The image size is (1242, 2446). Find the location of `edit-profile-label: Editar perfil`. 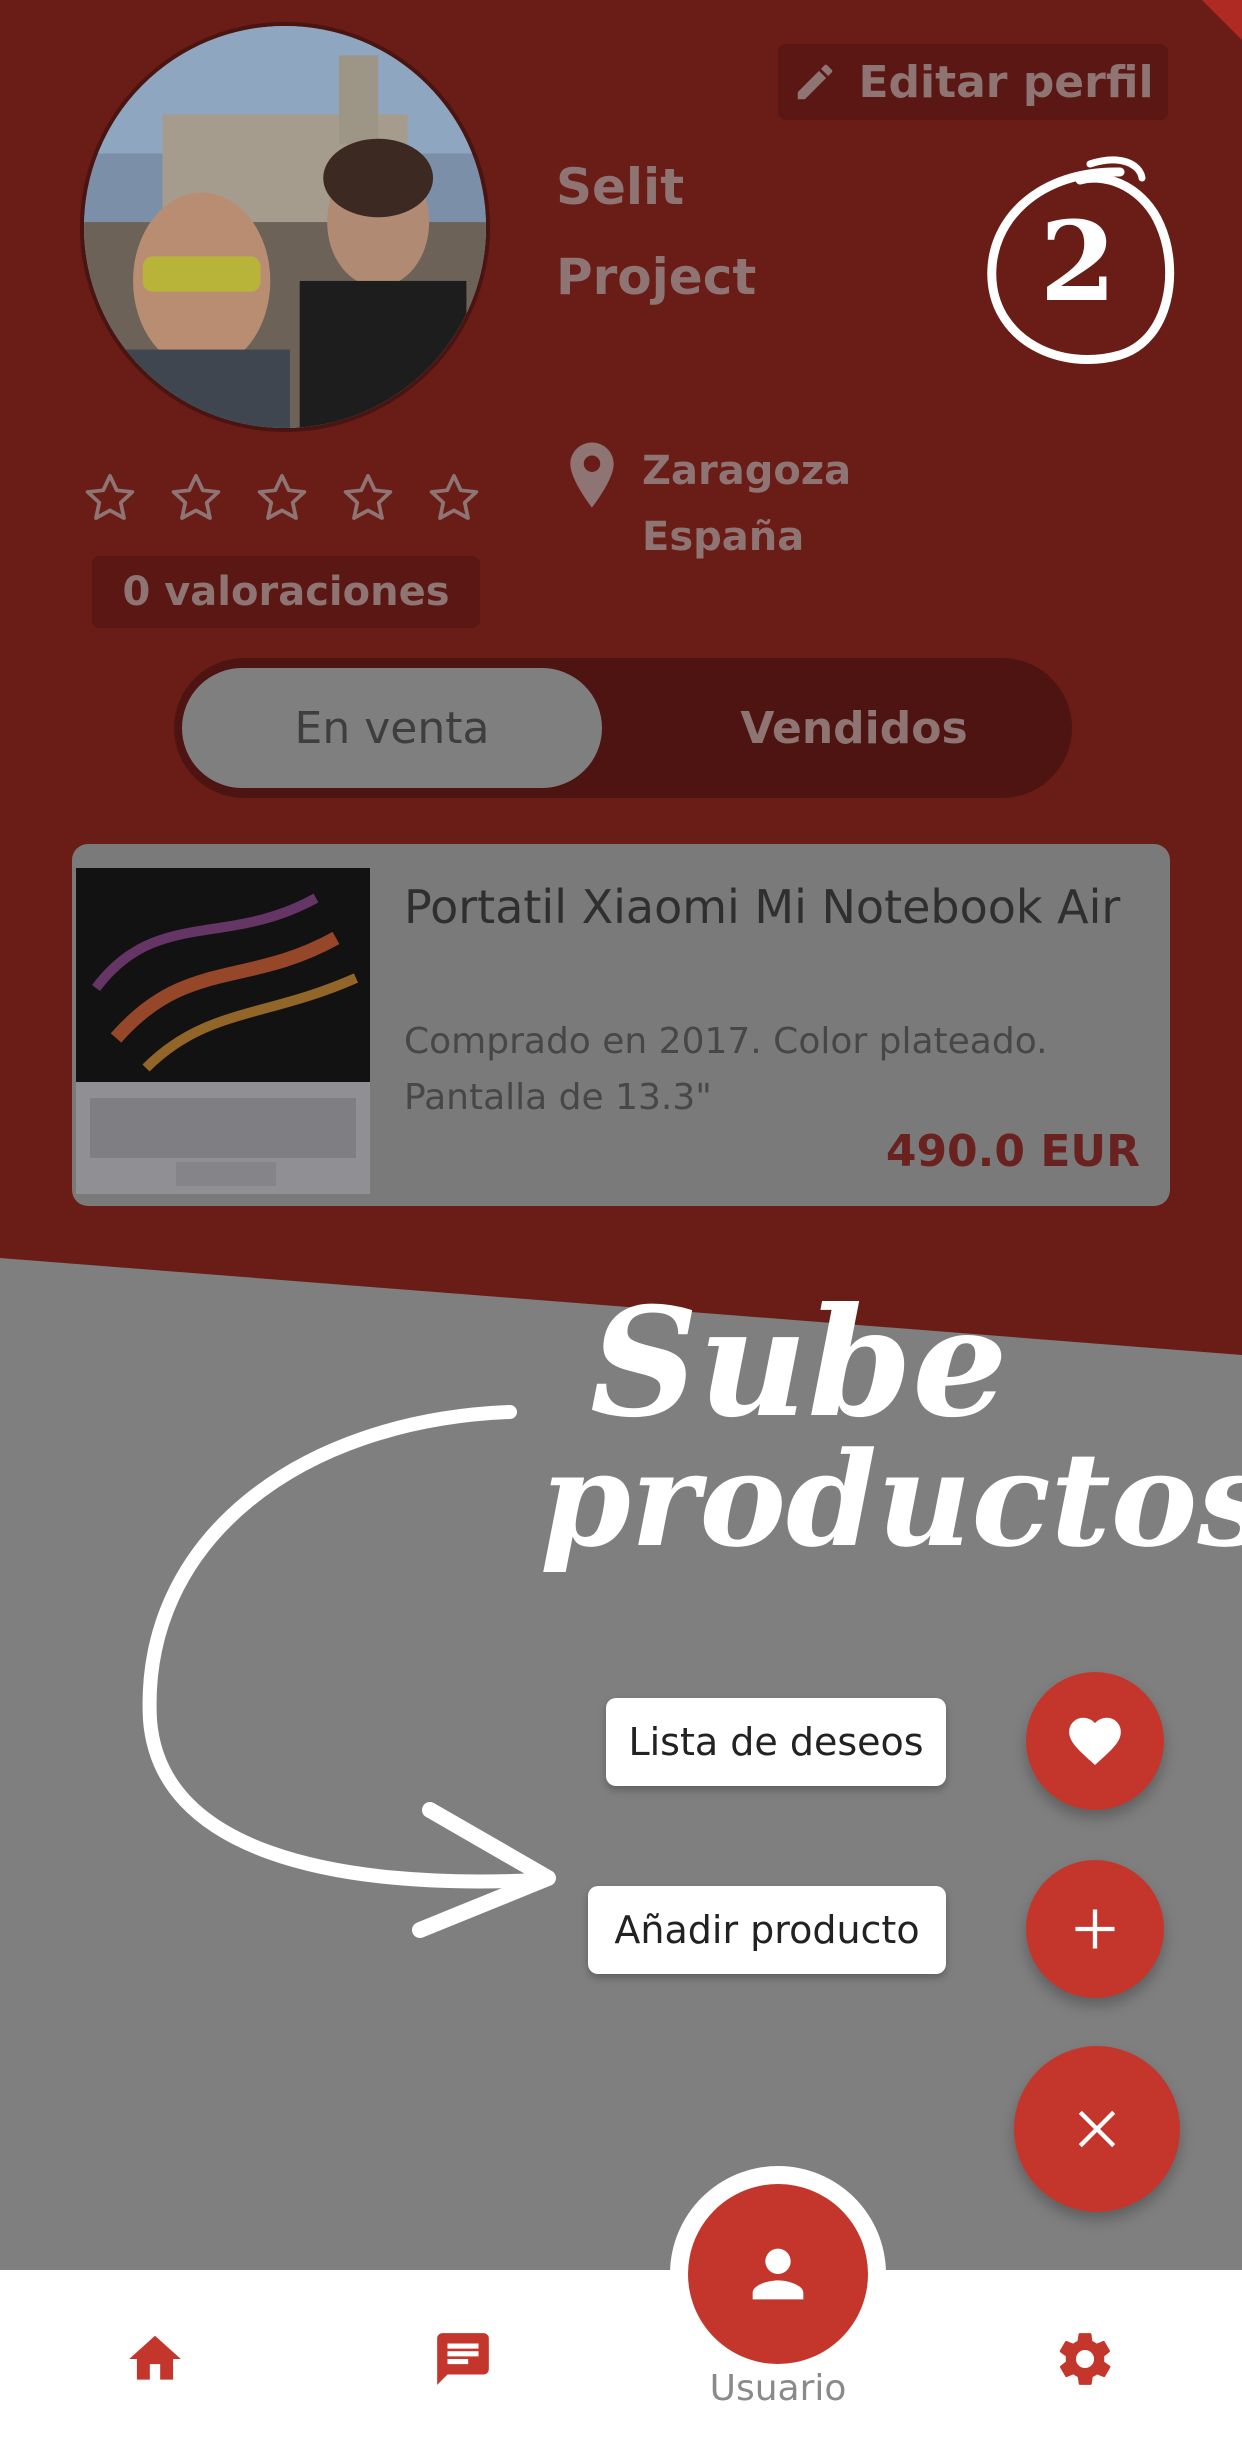

edit-profile-label: Editar perfil is located at coordinates (1006, 82).